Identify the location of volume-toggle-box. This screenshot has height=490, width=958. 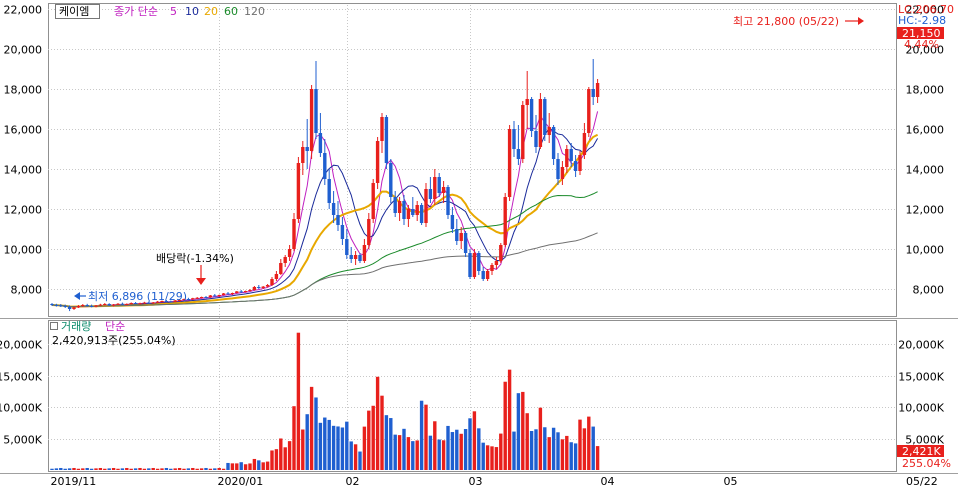
(54, 326).